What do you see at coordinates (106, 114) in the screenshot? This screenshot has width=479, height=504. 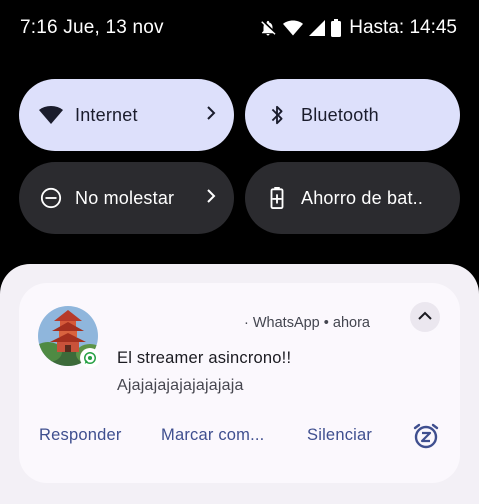 I see `tile-label: Internet` at bounding box center [106, 114].